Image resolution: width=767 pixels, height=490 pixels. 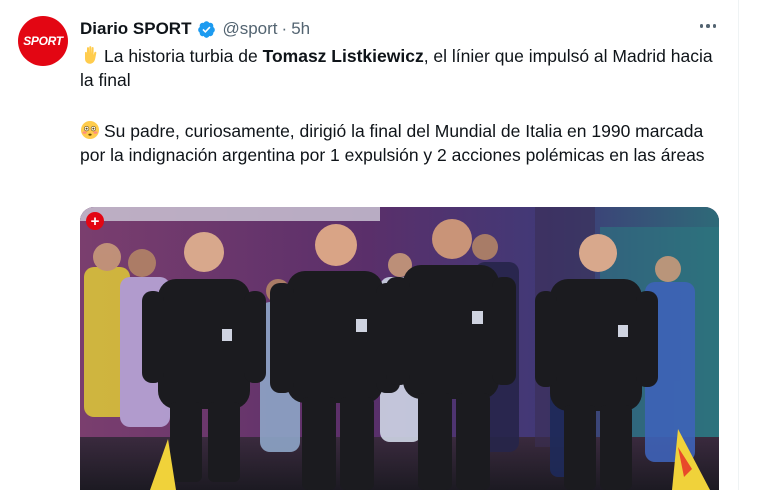 What do you see at coordinates (95, 221) in the screenshot?
I see `media-plus-badge: +` at bounding box center [95, 221].